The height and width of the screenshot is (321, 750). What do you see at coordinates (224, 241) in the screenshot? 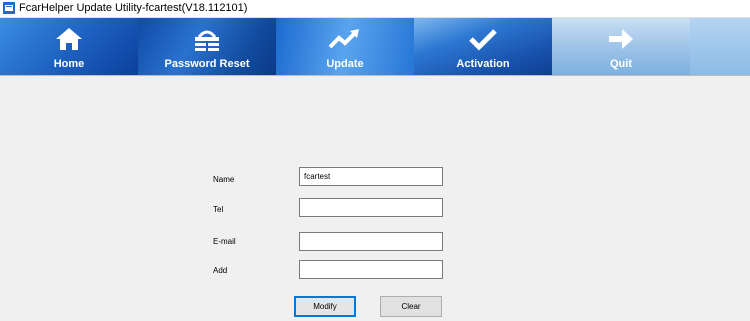
I see `email-label: E-mail` at bounding box center [224, 241].